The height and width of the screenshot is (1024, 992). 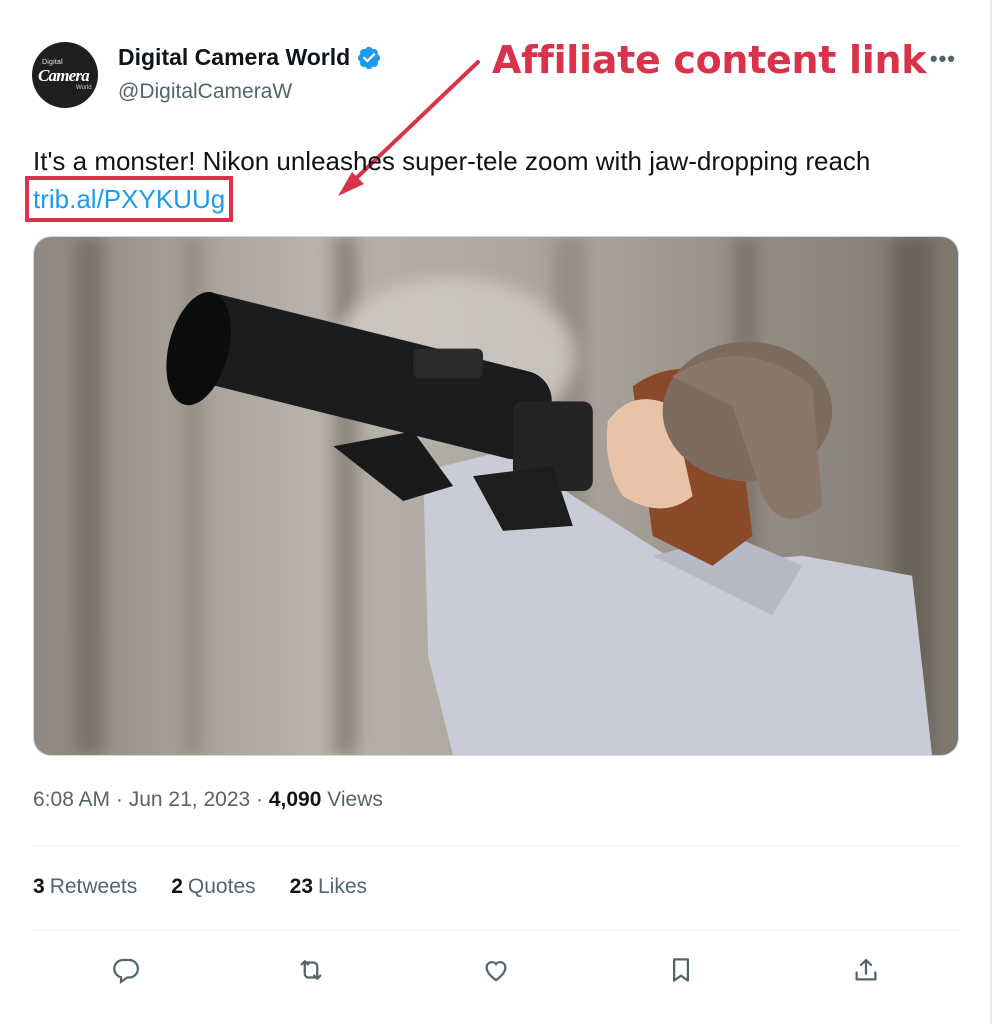 What do you see at coordinates (84, 88) in the screenshot?
I see `avatar-logo-world-text: World` at bounding box center [84, 88].